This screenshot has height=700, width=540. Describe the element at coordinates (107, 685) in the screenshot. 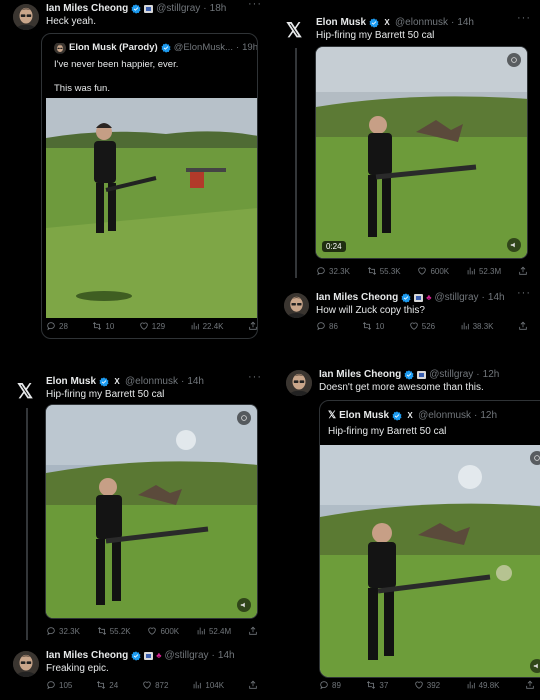

I see `repost-button: 24` at that location.